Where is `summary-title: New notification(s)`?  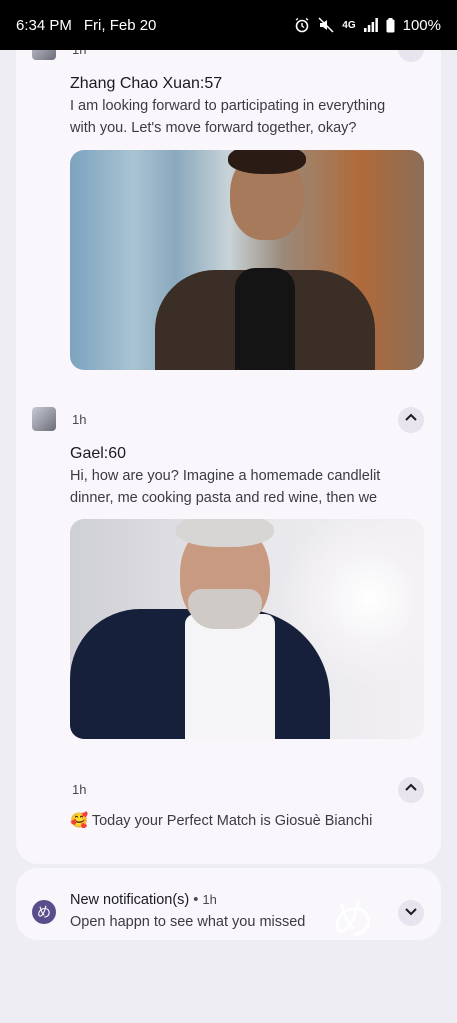
summary-title: New notification(s) is located at coordinates (130, 900).